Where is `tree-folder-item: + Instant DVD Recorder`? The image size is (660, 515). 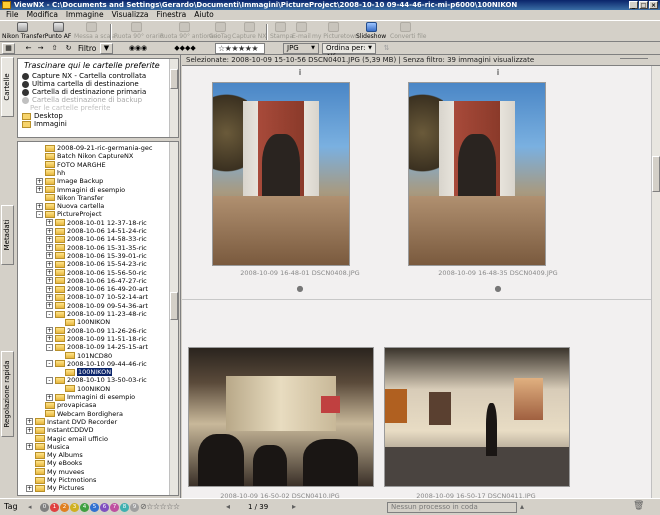
tree-folder-item: + Instant DVD Recorder is located at coordinates (71, 422).